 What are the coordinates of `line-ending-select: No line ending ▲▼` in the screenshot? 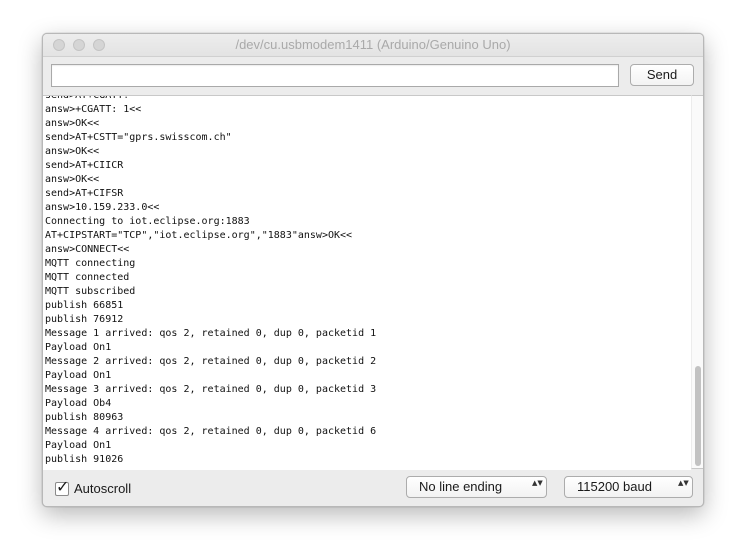 It's located at (476, 487).